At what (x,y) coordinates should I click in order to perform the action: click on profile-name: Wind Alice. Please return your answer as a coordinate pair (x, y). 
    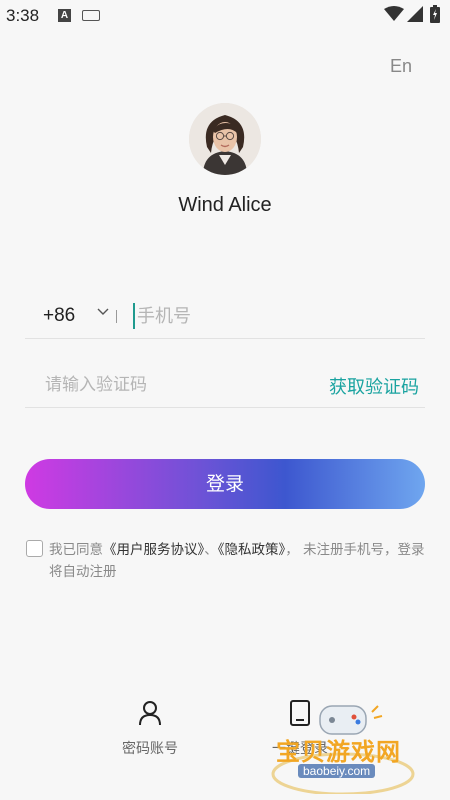
    Looking at the image, I should click on (225, 205).